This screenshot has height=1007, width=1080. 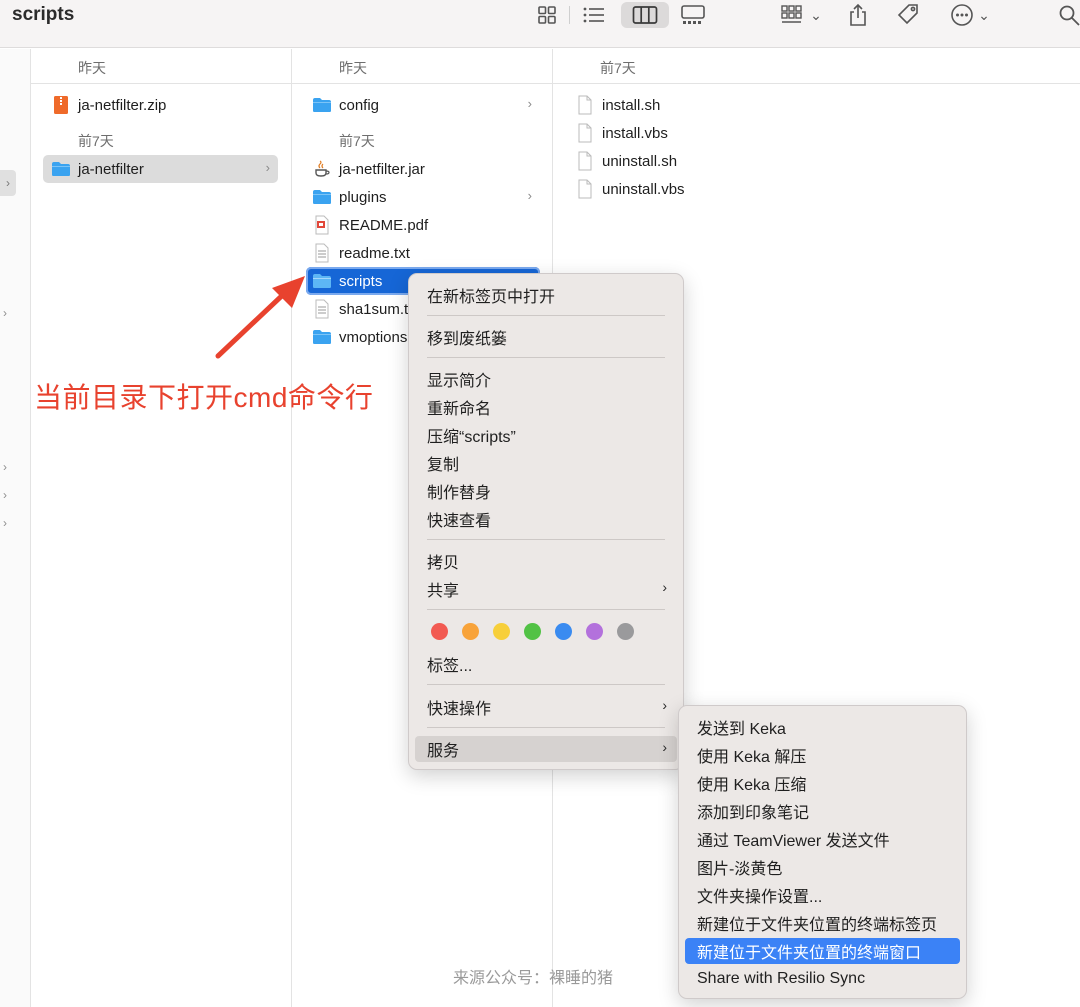 What do you see at coordinates (546, 519) in the screenshot?
I see `menu-item-quick-look: 快速查看` at bounding box center [546, 519].